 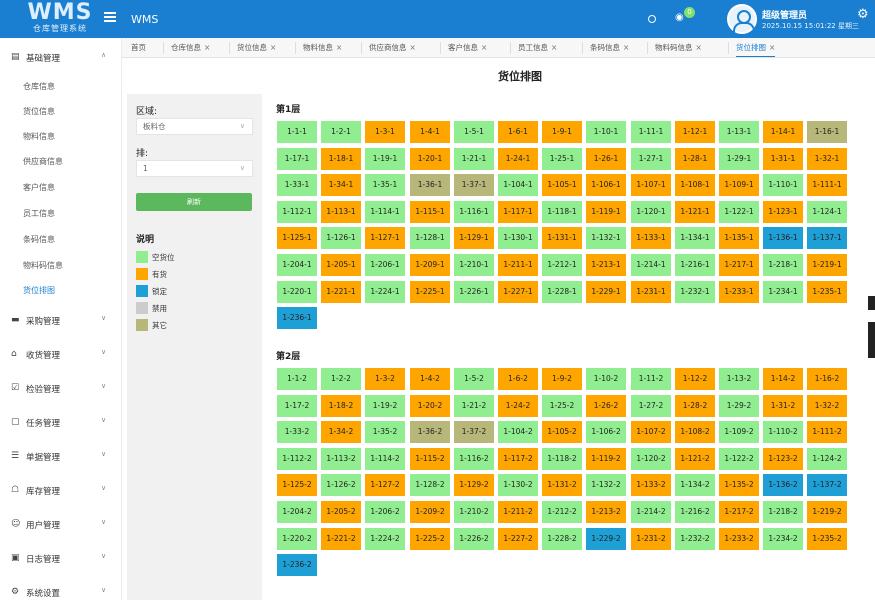 What do you see at coordinates (341, 212) in the screenshot?
I see `location-cell: 1-113-1` at bounding box center [341, 212].